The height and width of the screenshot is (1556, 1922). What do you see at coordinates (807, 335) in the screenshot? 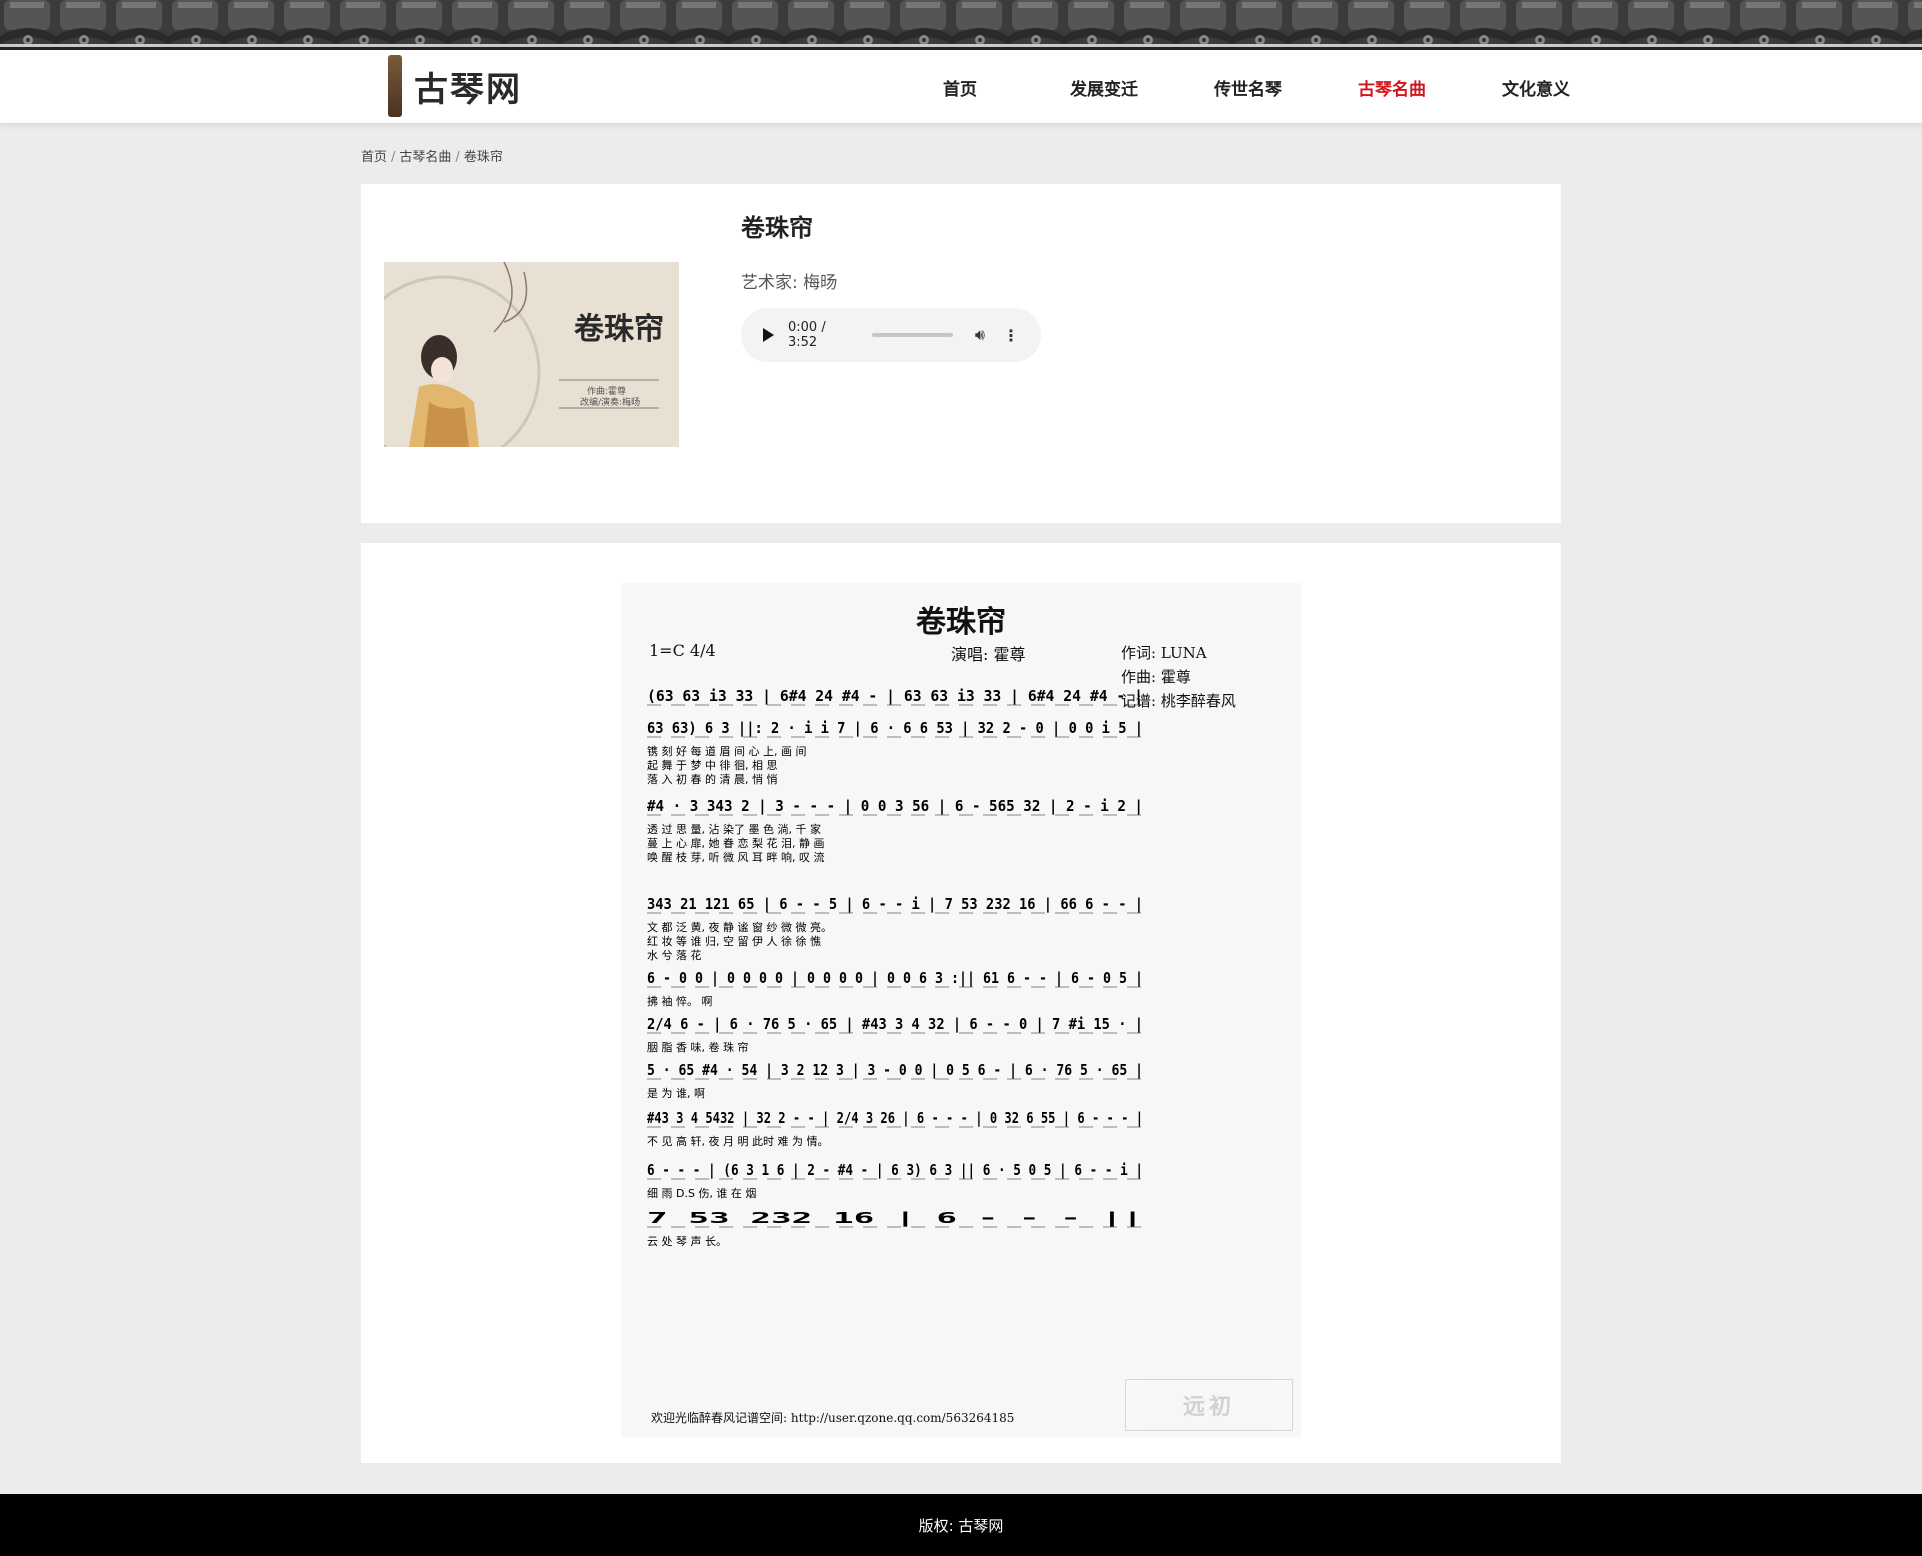
I see `player-time: 0:00 / 3:52` at bounding box center [807, 335].